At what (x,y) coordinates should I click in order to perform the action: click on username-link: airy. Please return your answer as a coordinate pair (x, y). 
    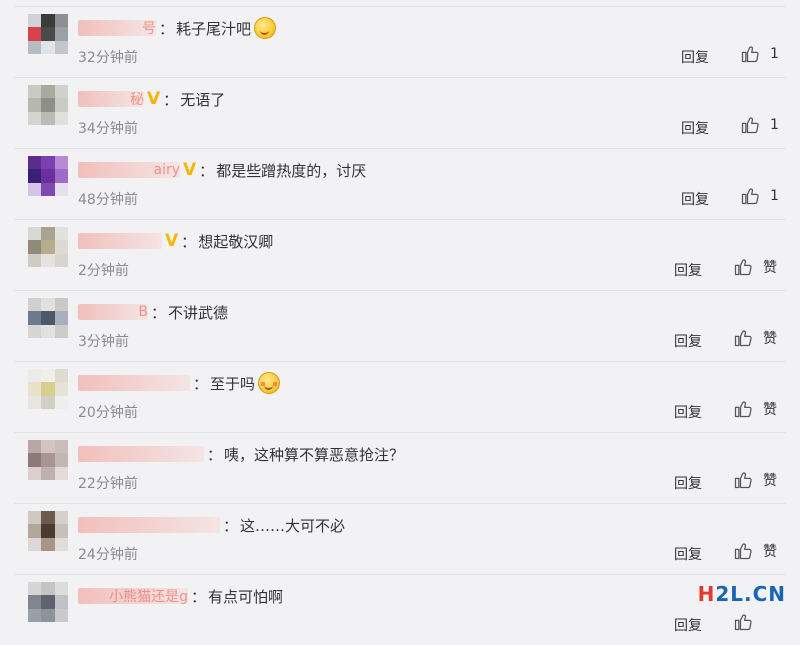
    Looking at the image, I should click on (129, 170).